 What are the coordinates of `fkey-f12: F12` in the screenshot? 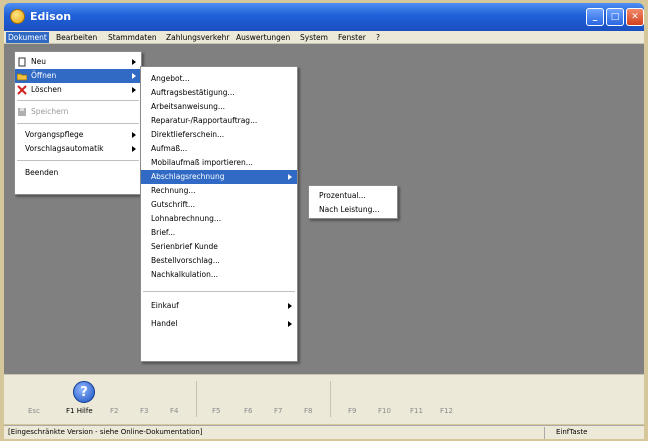 It's located at (446, 411).